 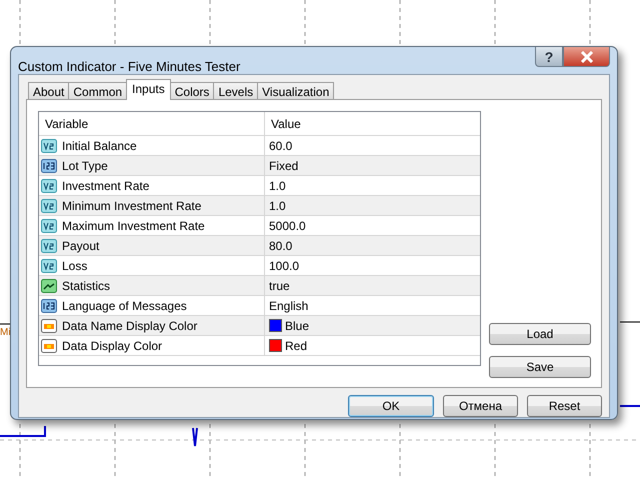 I want to click on variable-value: 80.0, so click(x=280, y=245).